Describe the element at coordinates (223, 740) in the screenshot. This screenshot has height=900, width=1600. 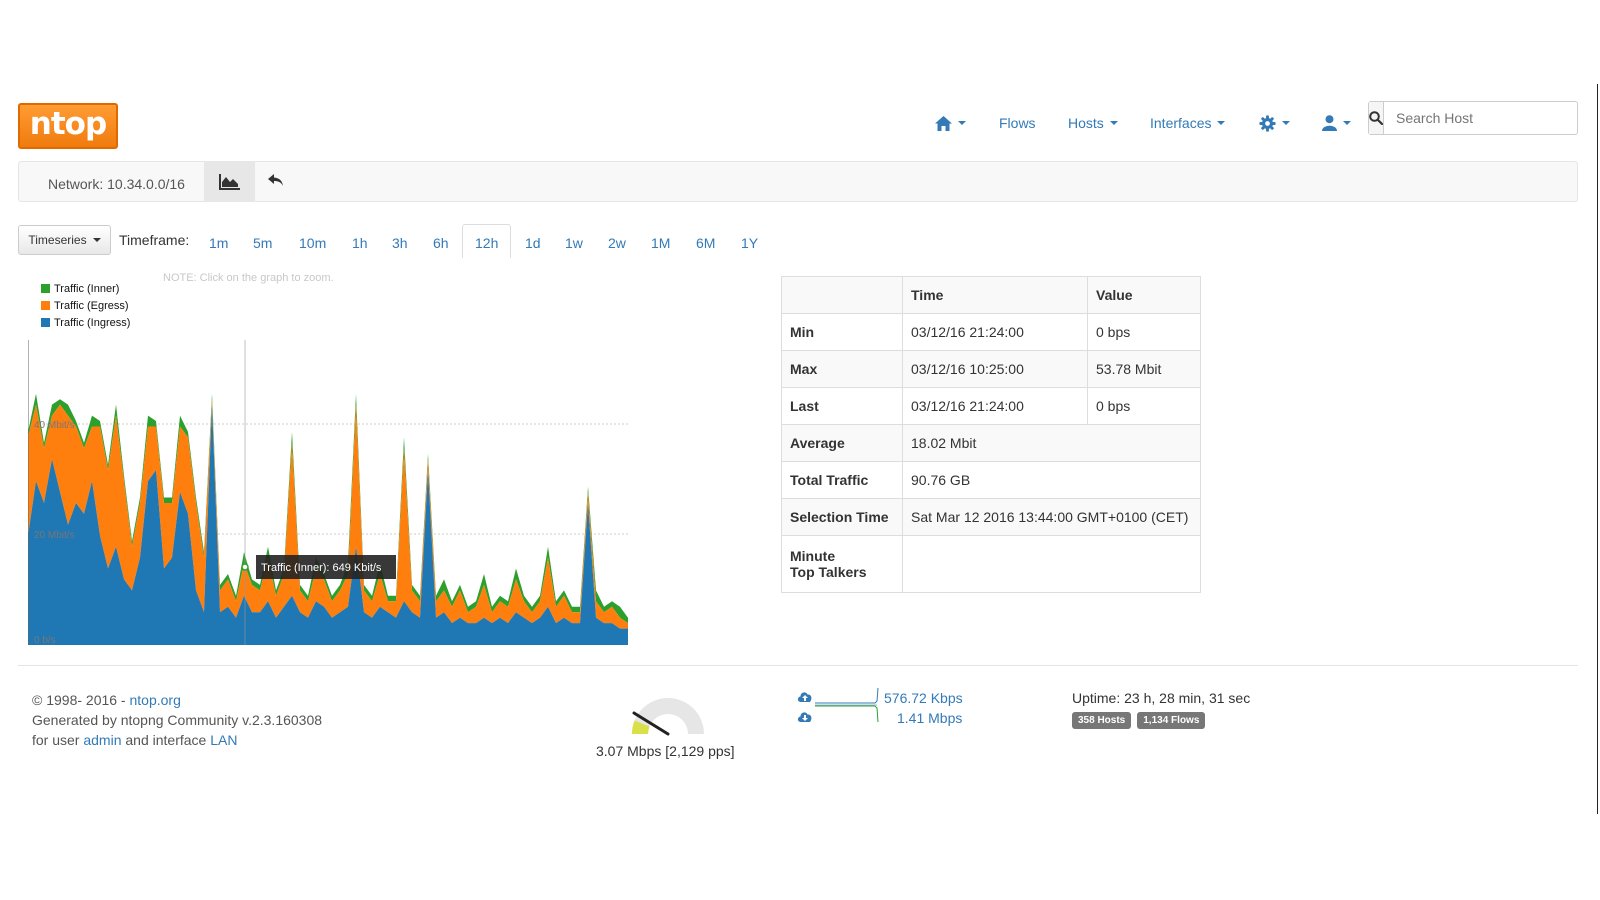
I see `interface-link: LAN` at that location.